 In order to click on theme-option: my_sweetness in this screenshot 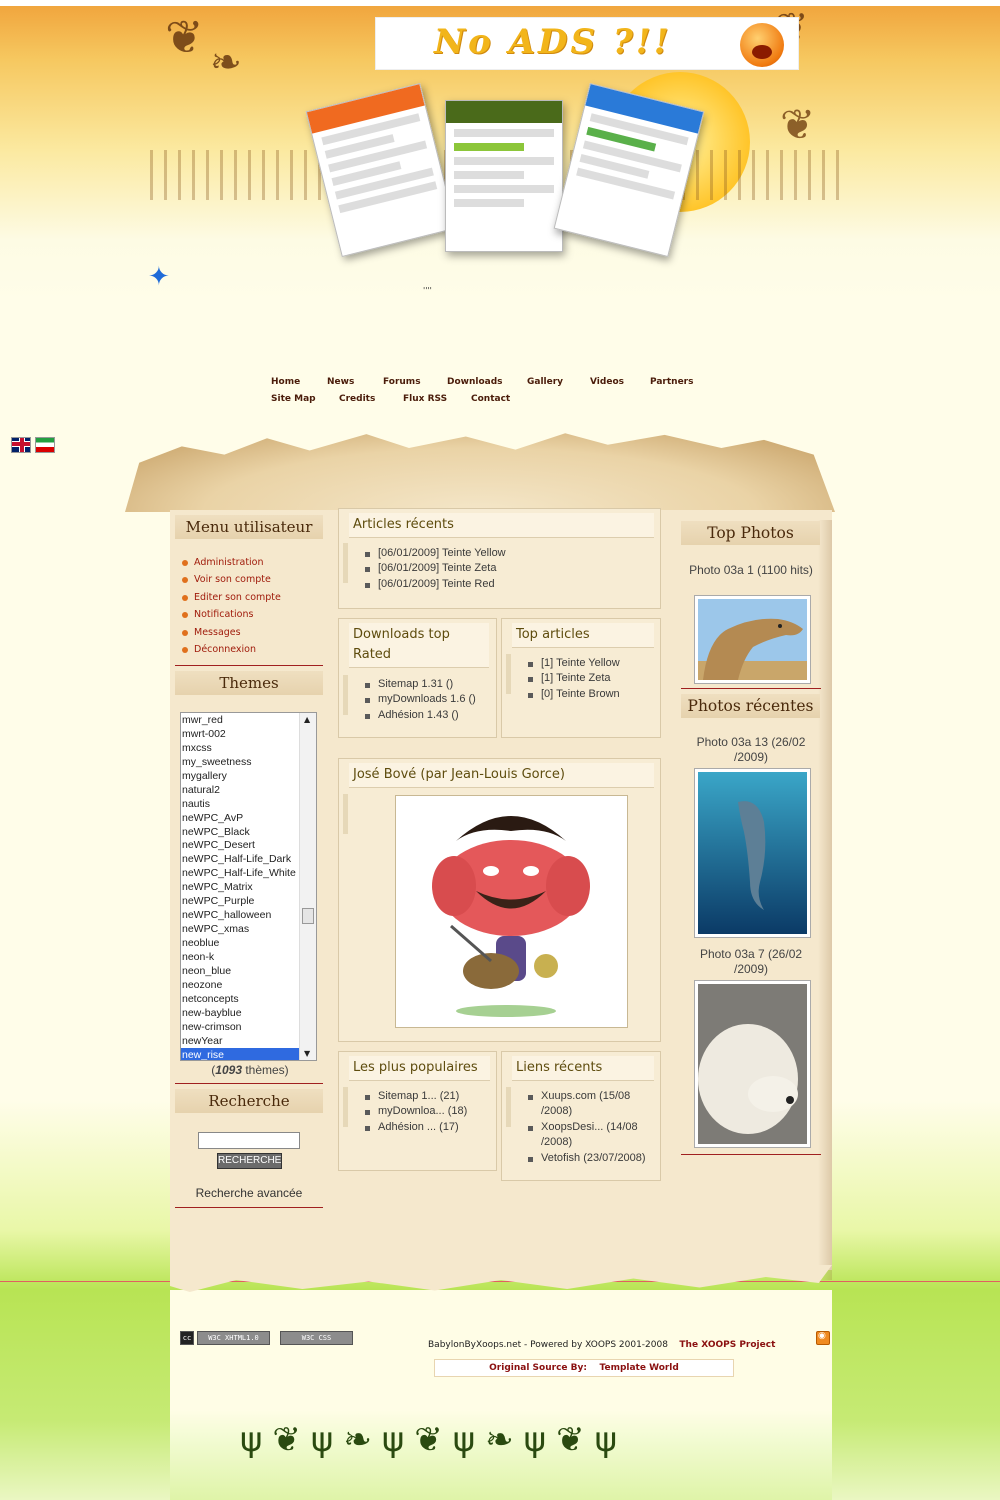, I will do `click(240, 762)`.